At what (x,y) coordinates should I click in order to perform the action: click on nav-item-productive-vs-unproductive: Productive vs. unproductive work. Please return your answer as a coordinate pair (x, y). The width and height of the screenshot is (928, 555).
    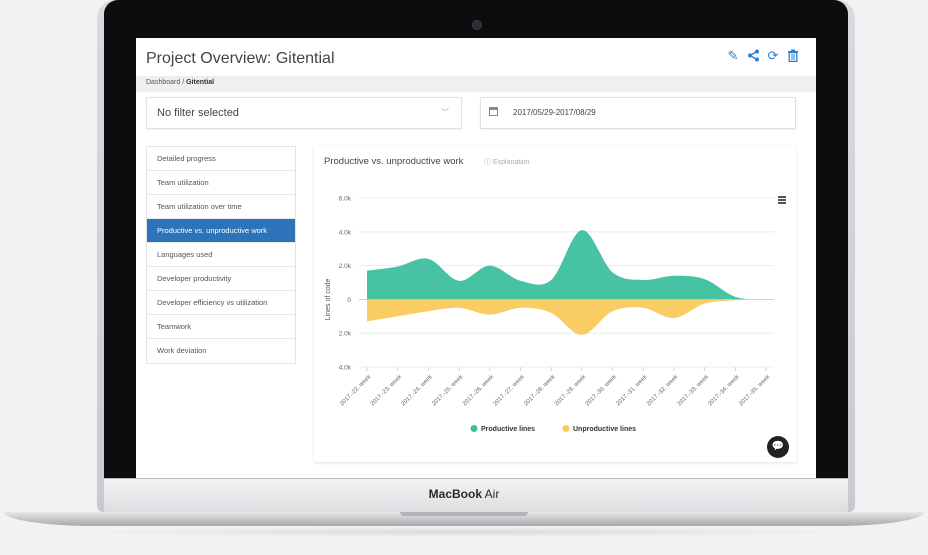
    Looking at the image, I should click on (221, 231).